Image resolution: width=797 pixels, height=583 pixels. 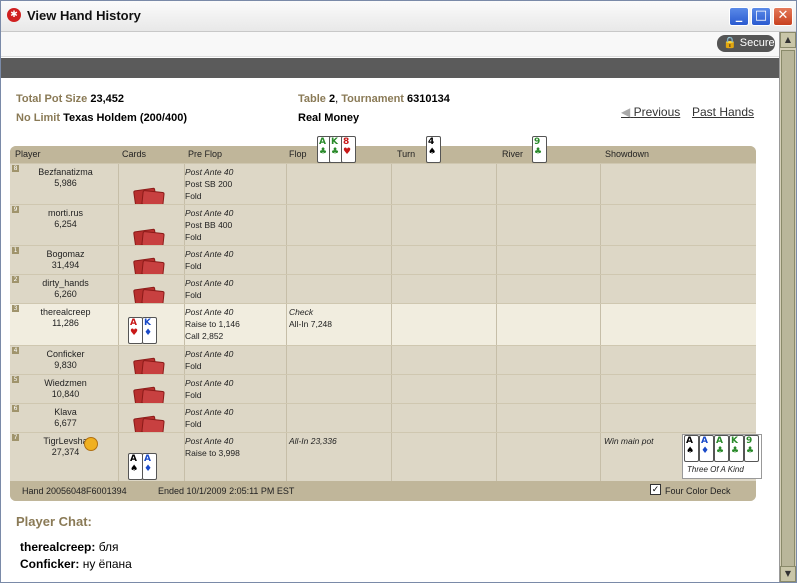 What do you see at coordinates (209, 184) in the screenshot?
I see `preflop-action: Post SB 200` at bounding box center [209, 184].